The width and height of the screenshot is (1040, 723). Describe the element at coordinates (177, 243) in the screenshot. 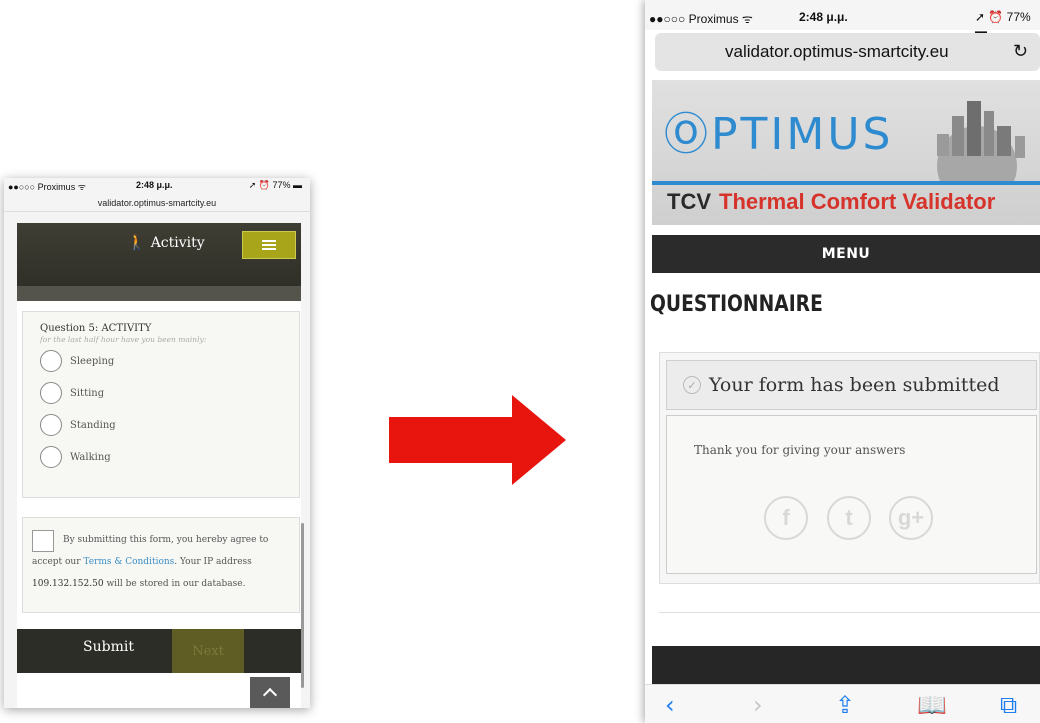

I see `section-title-label: Activity` at that location.